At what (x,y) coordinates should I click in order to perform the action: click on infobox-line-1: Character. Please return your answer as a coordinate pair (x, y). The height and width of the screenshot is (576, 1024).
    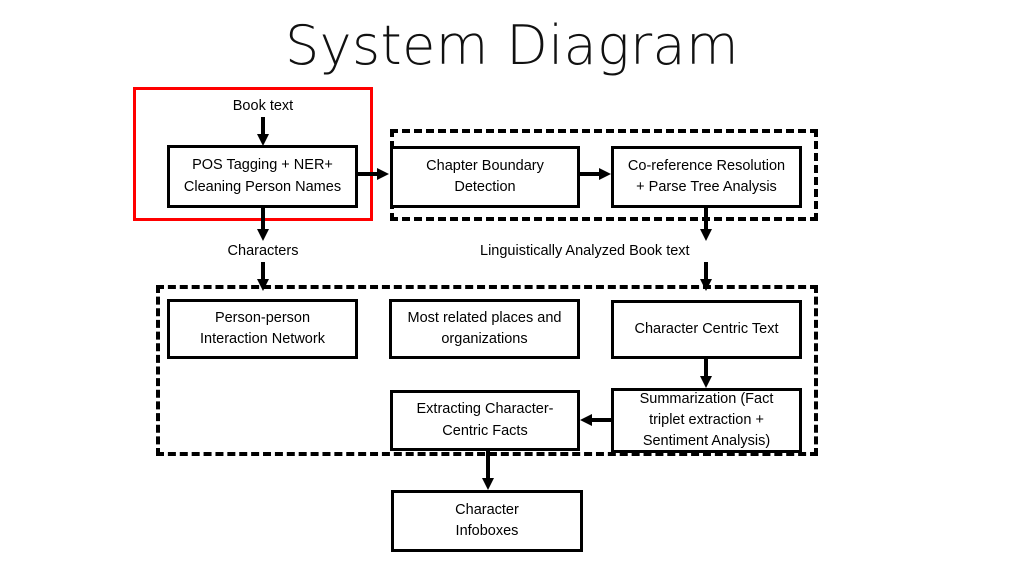
    Looking at the image, I should click on (487, 509).